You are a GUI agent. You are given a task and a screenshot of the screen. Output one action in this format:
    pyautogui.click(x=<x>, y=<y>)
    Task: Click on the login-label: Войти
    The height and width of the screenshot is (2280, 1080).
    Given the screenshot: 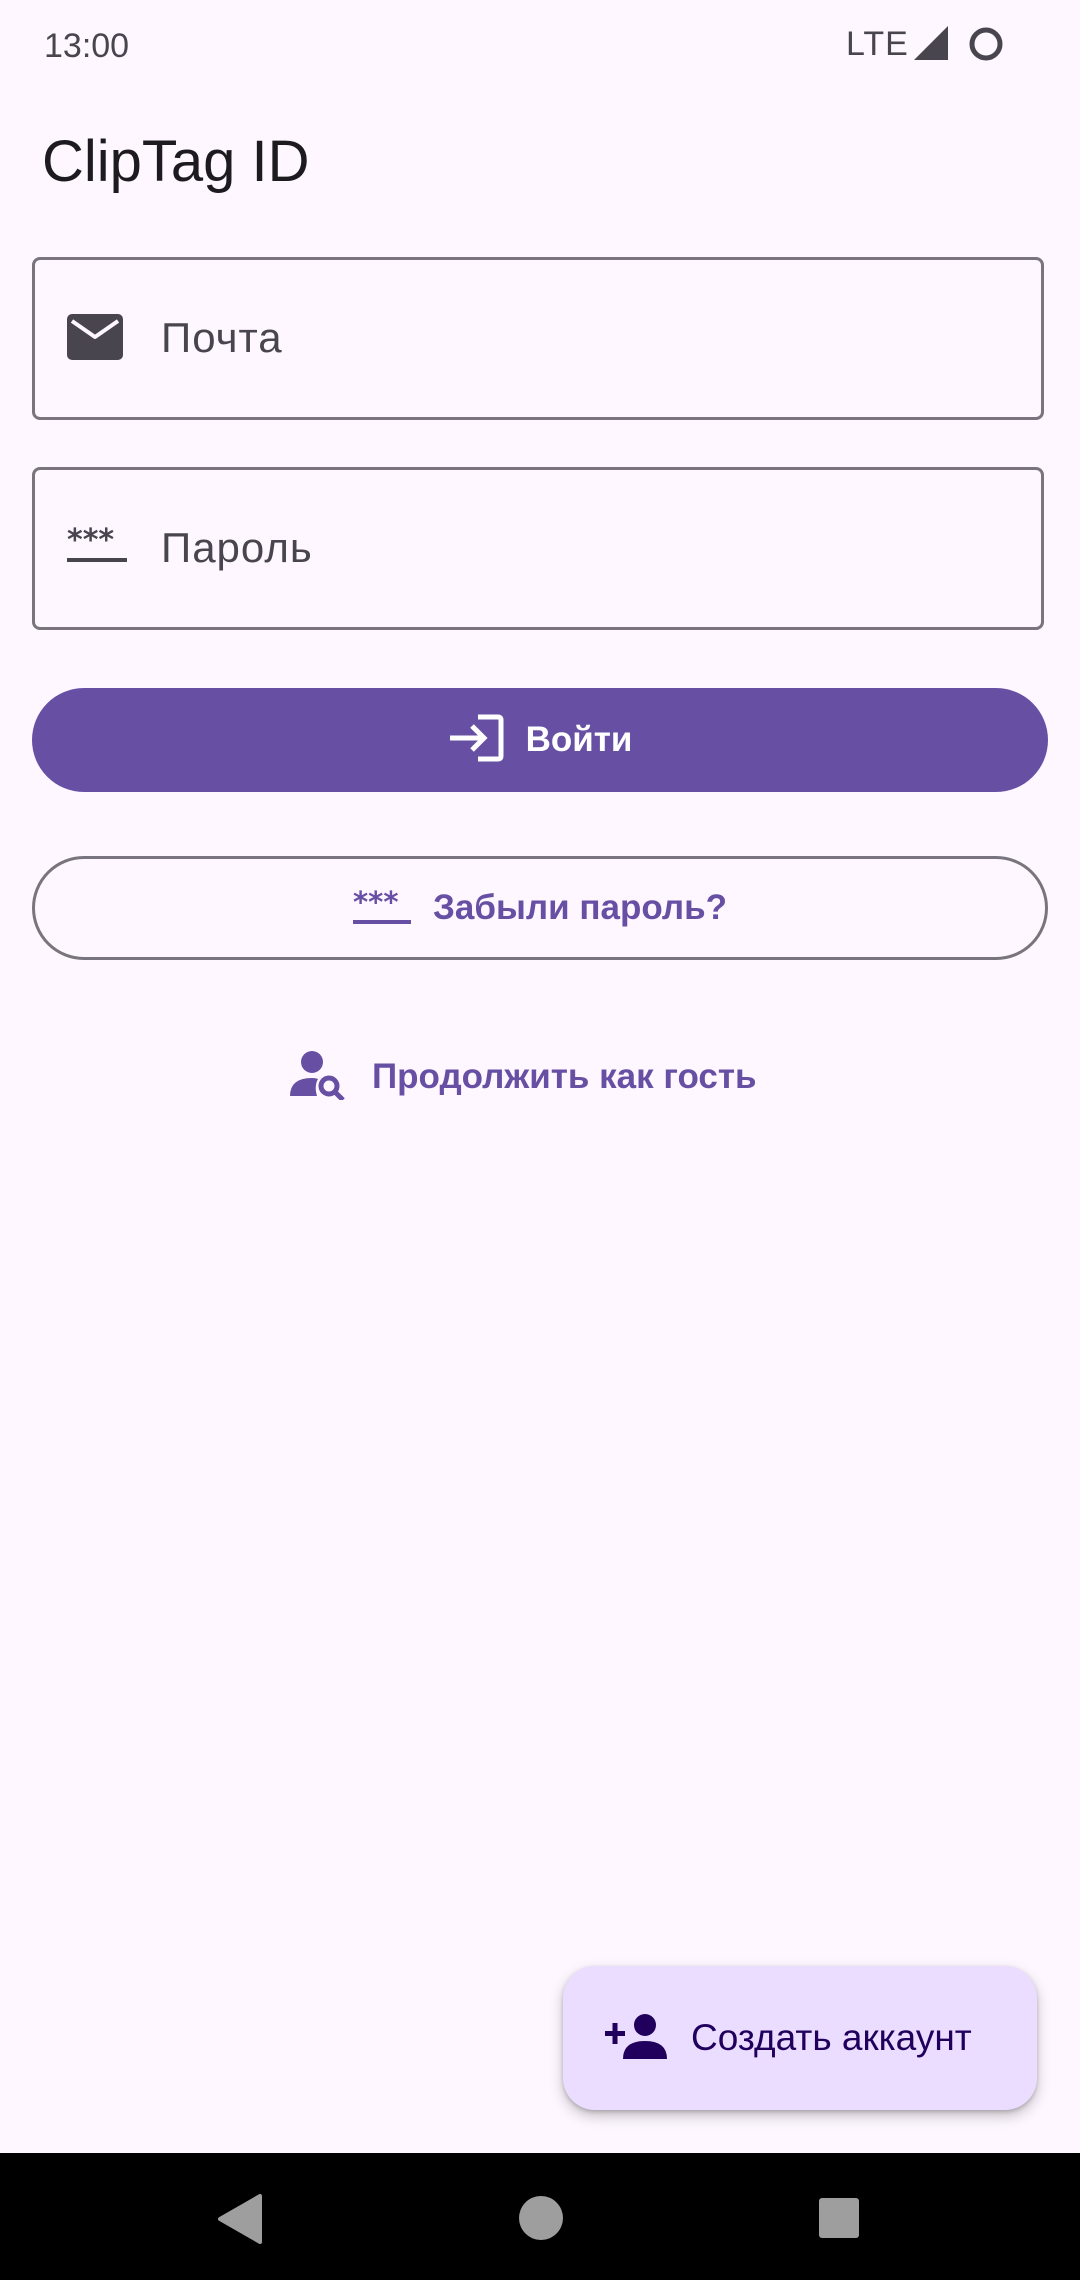 What is the action you would take?
    pyautogui.click(x=579, y=739)
    